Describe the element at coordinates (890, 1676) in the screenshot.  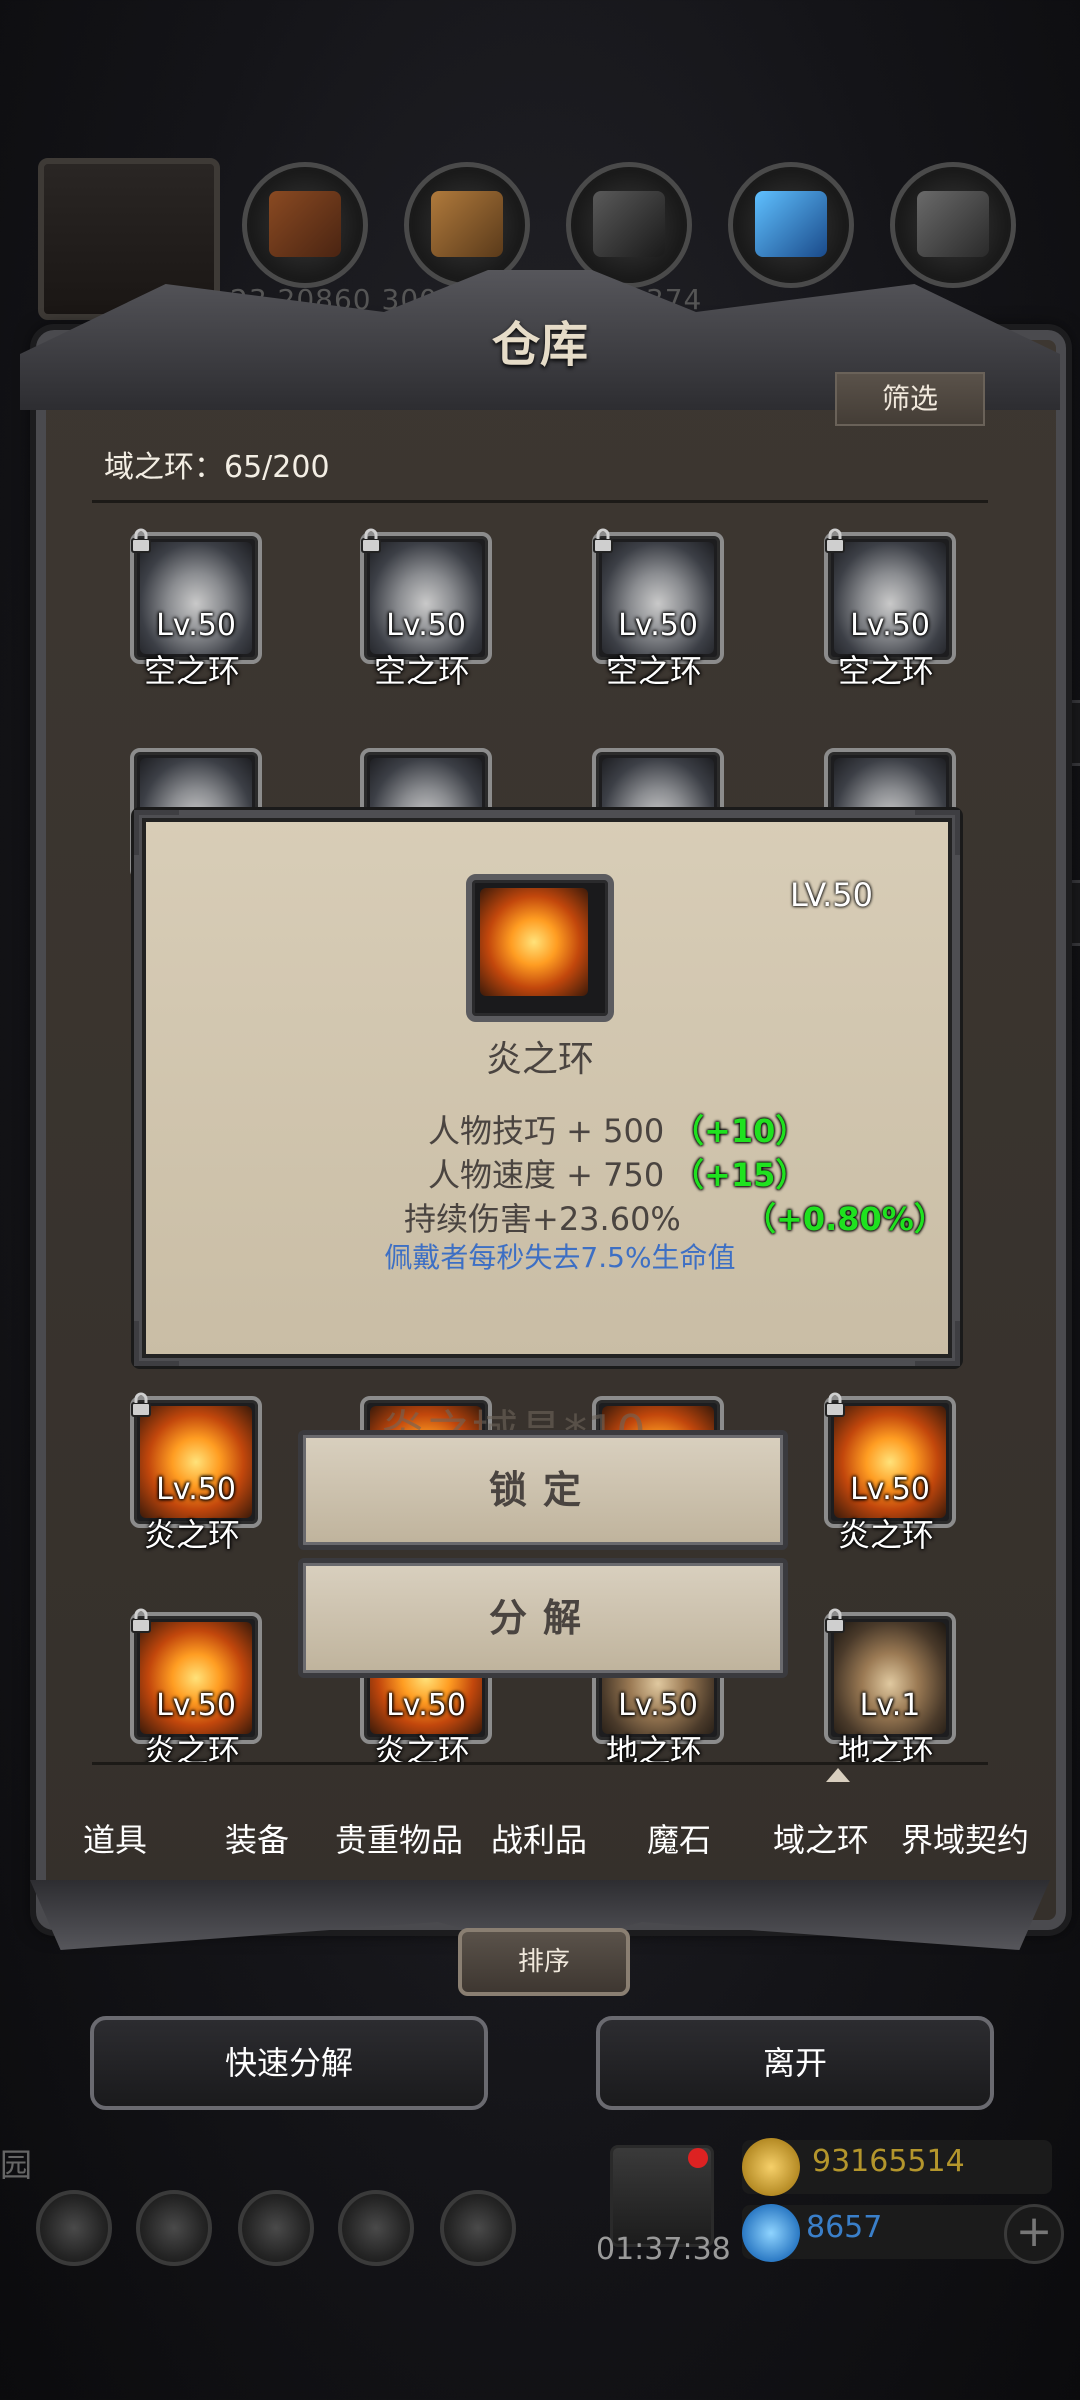
I see `inventory-slot: Lv.1` at that location.